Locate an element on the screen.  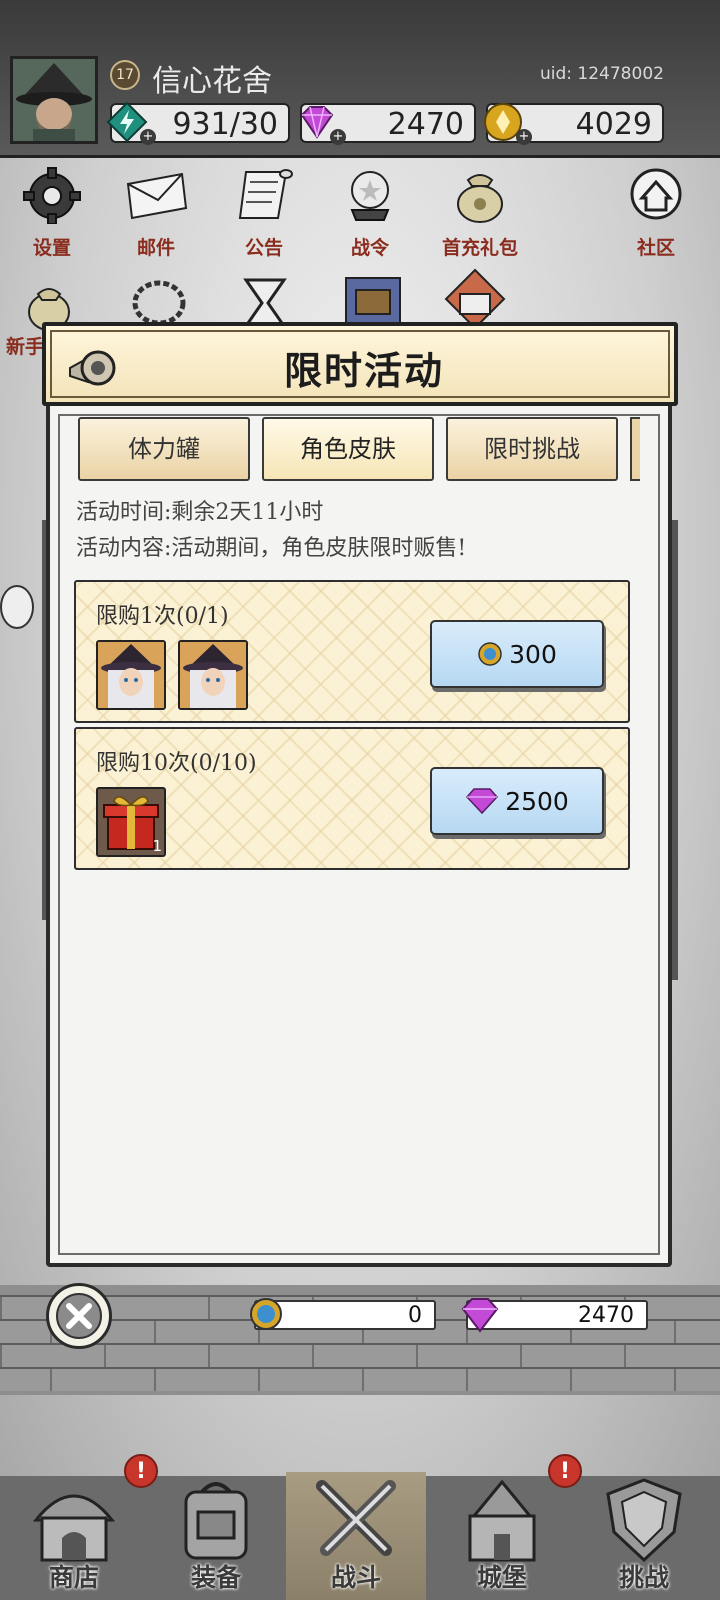
nav-battle-label: 战斗 is located at coordinates (355, 1577).